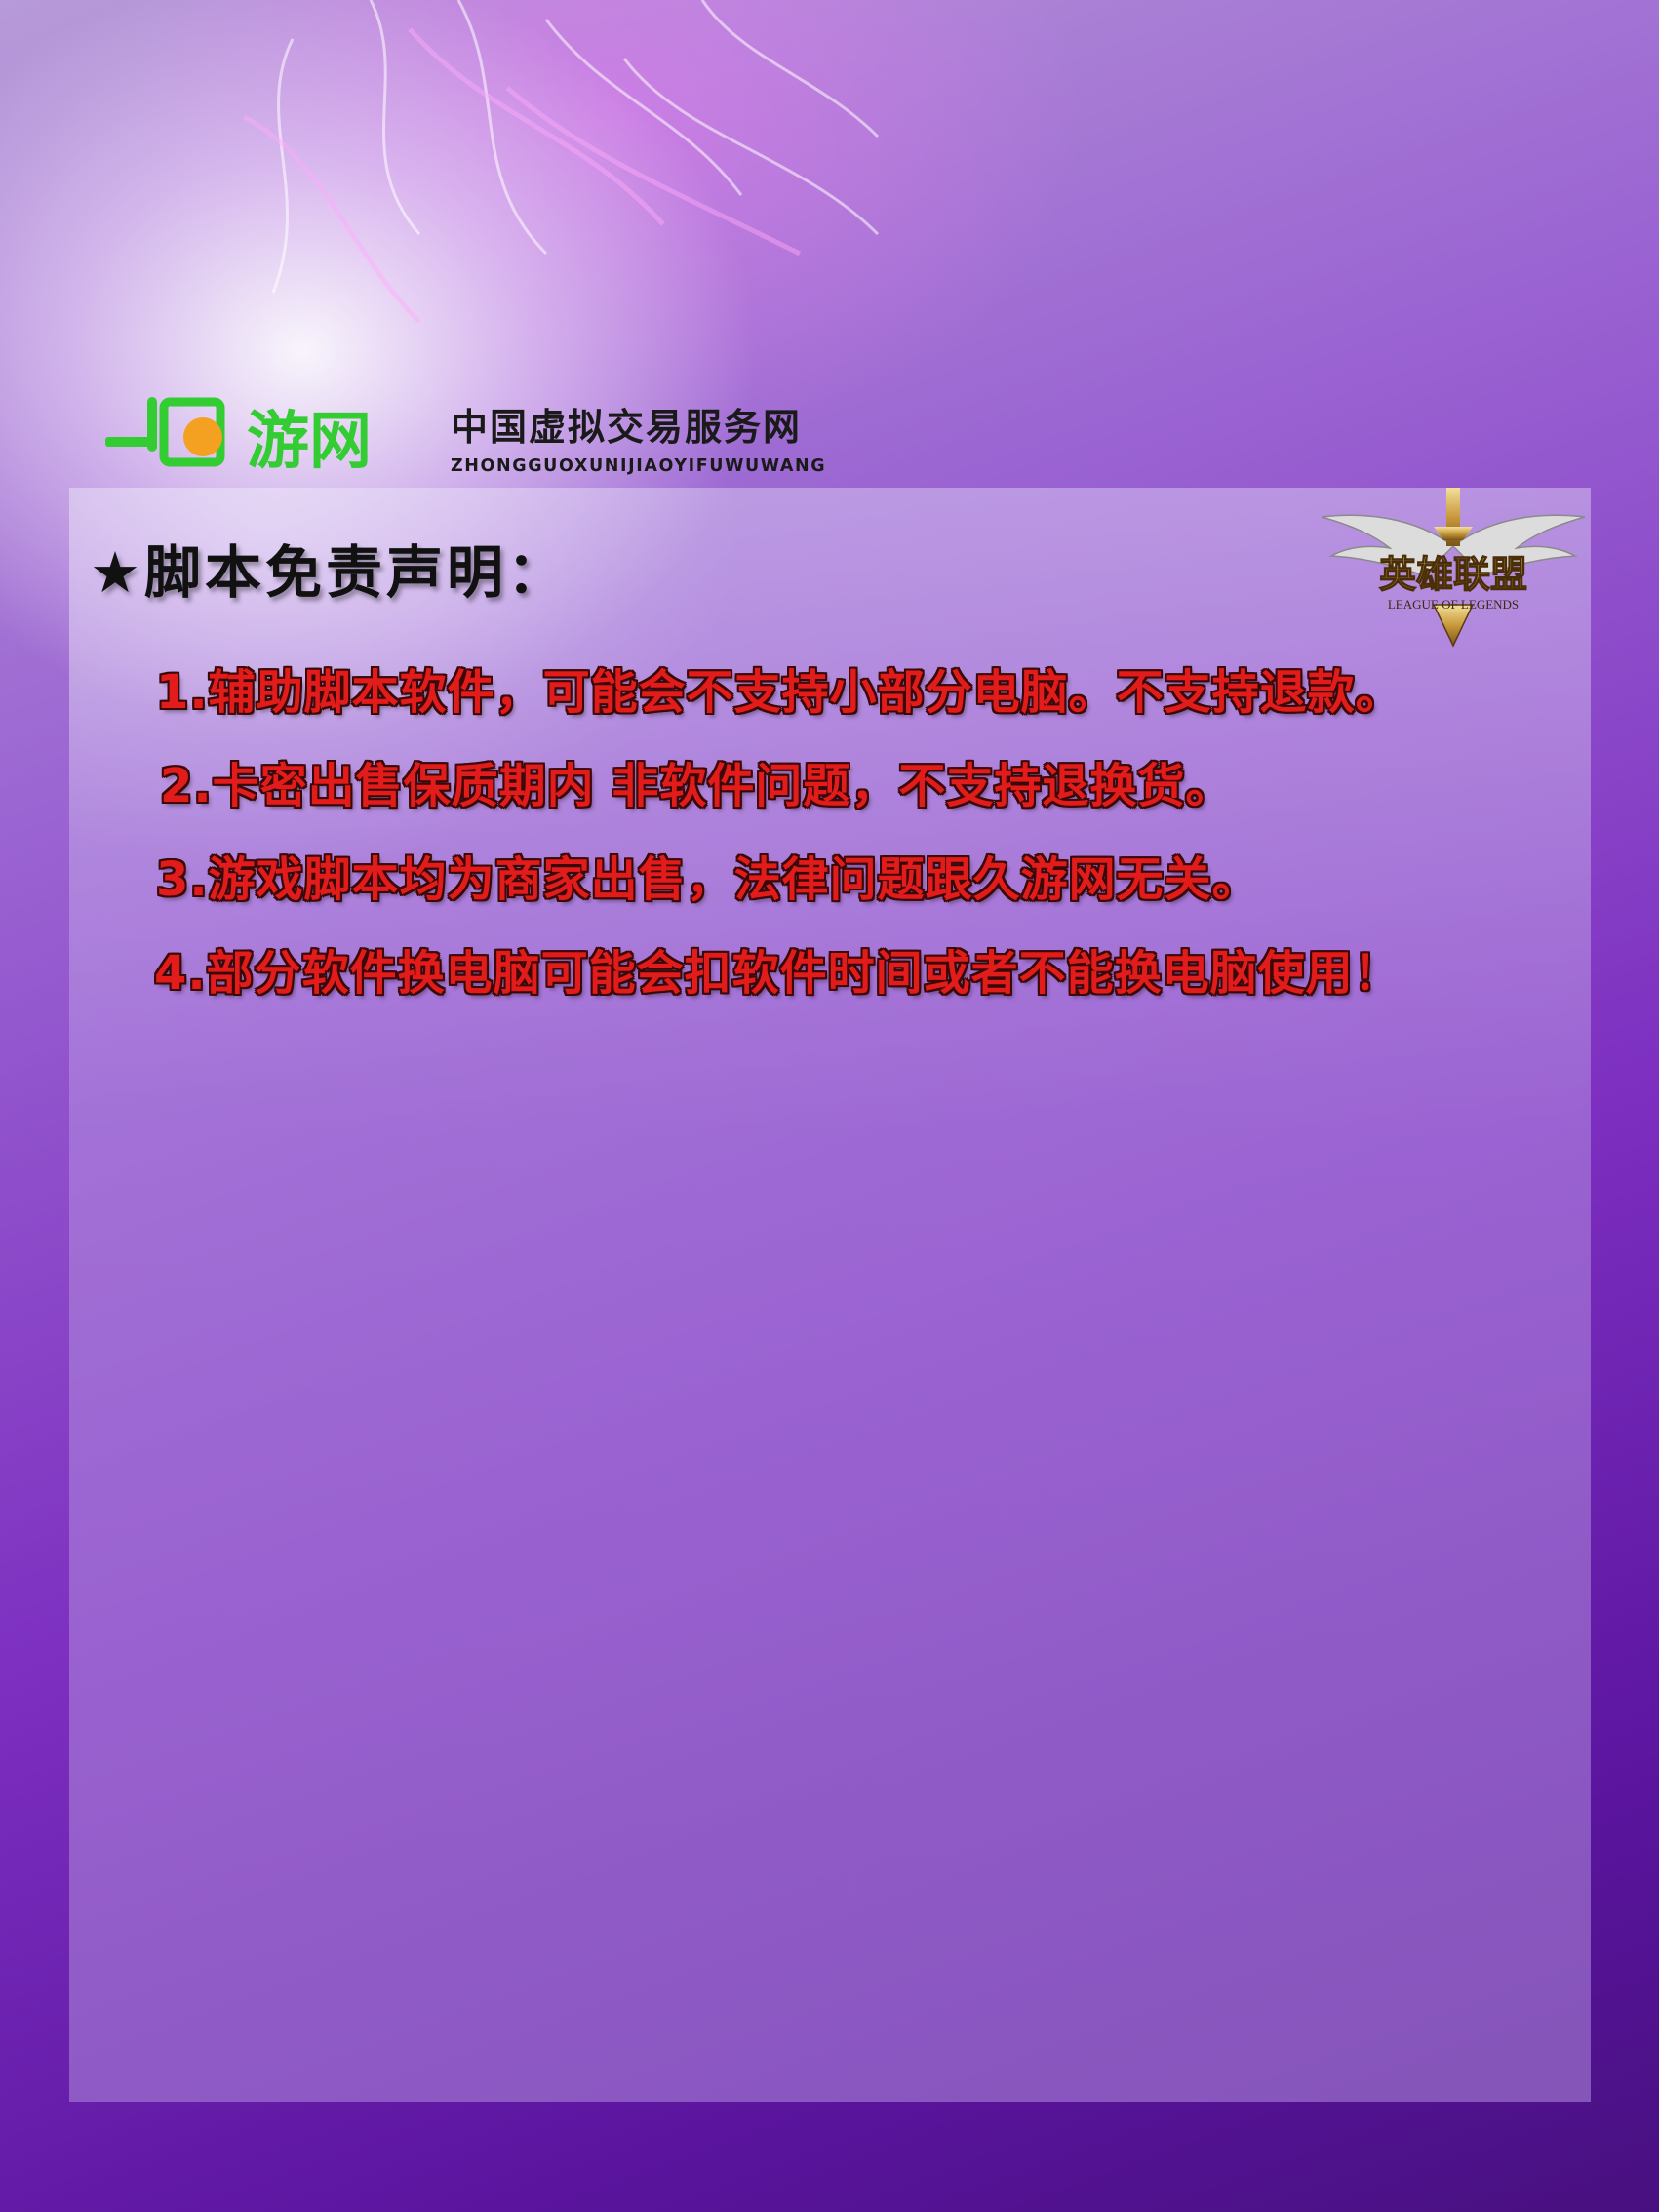 The width and height of the screenshot is (1659, 2212). Describe the element at coordinates (1453, 574) in the screenshot. I see `lol-title-cn: 英雄联盟` at that location.